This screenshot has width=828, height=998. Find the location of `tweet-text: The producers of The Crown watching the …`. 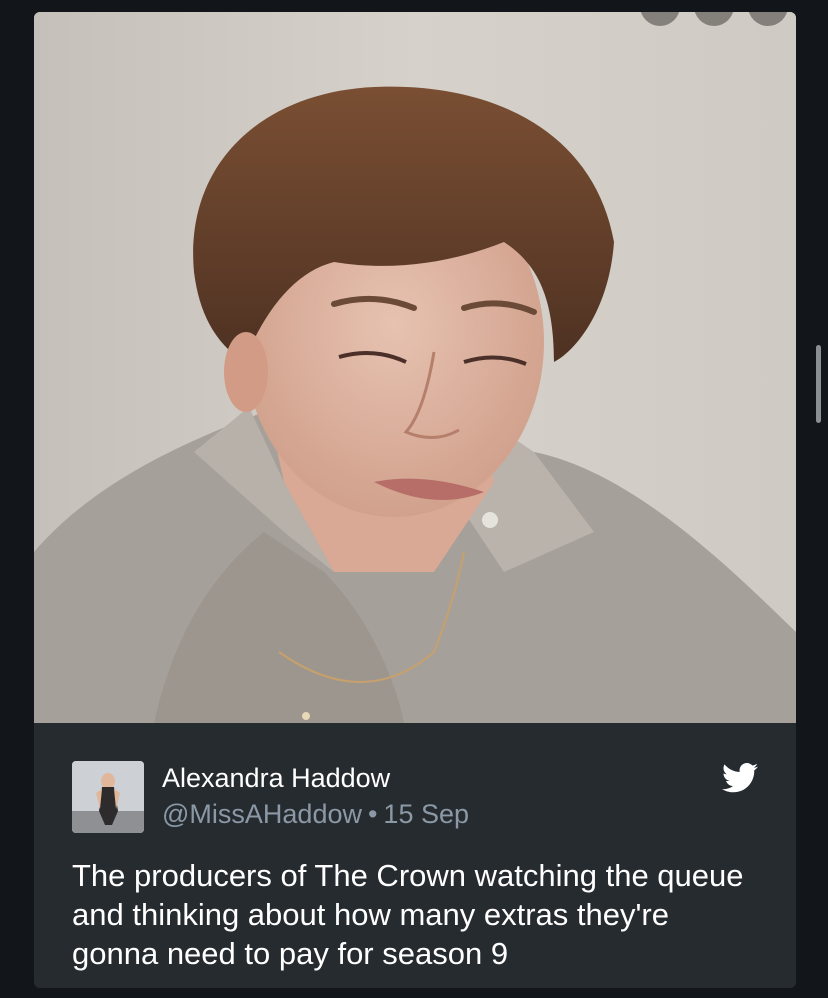

tweet-text: The producers of The Crown watching the … is located at coordinates (408, 914).